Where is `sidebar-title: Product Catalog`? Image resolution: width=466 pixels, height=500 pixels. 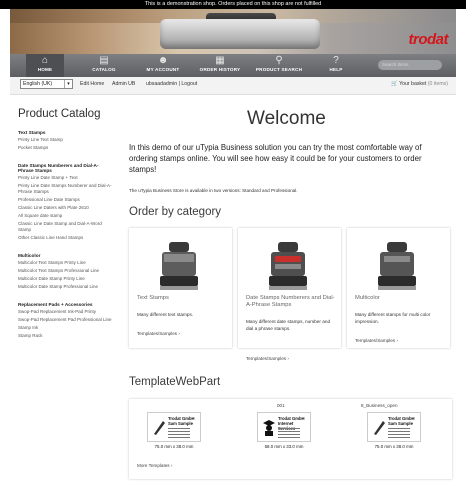 sidebar-title: Product Catalog is located at coordinates (59, 114).